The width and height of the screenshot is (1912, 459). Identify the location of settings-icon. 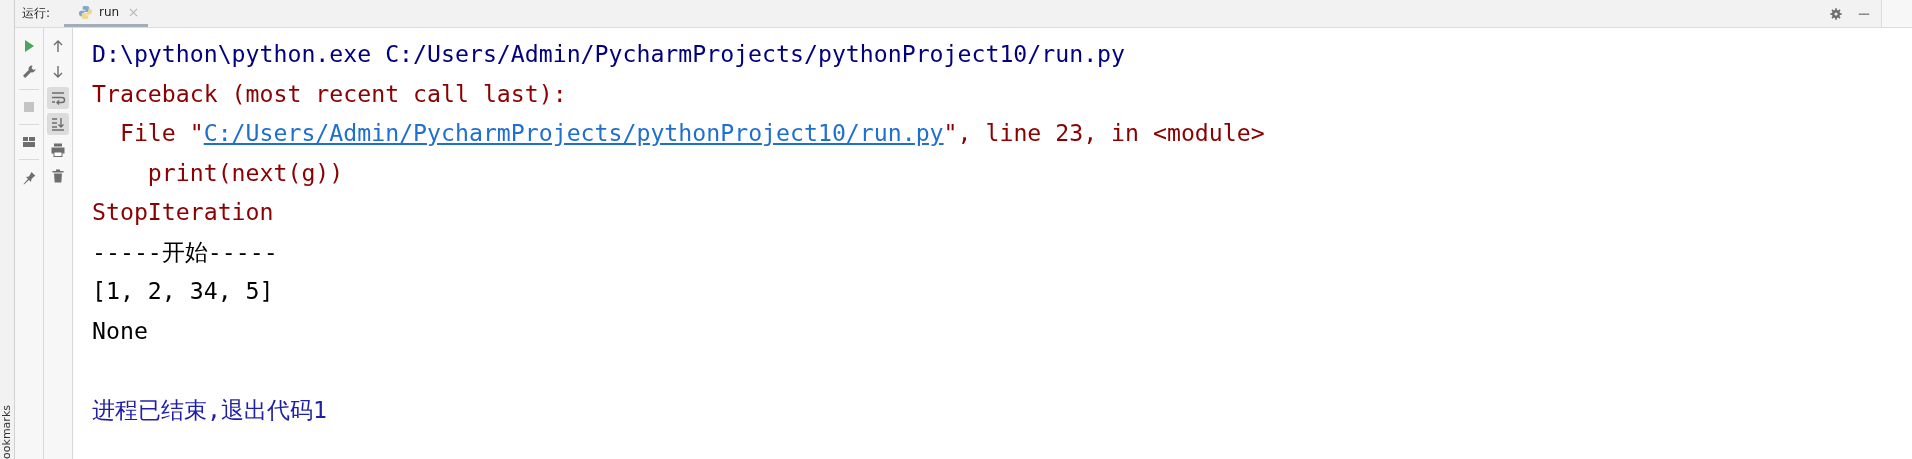
(1836, 13).